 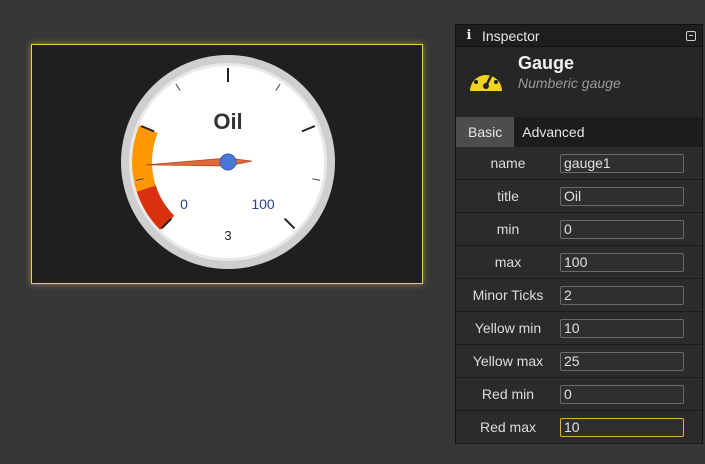 What do you see at coordinates (508, 394) in the screenshot?
I see `property-label: Red min` at bounding box center [508, 394].